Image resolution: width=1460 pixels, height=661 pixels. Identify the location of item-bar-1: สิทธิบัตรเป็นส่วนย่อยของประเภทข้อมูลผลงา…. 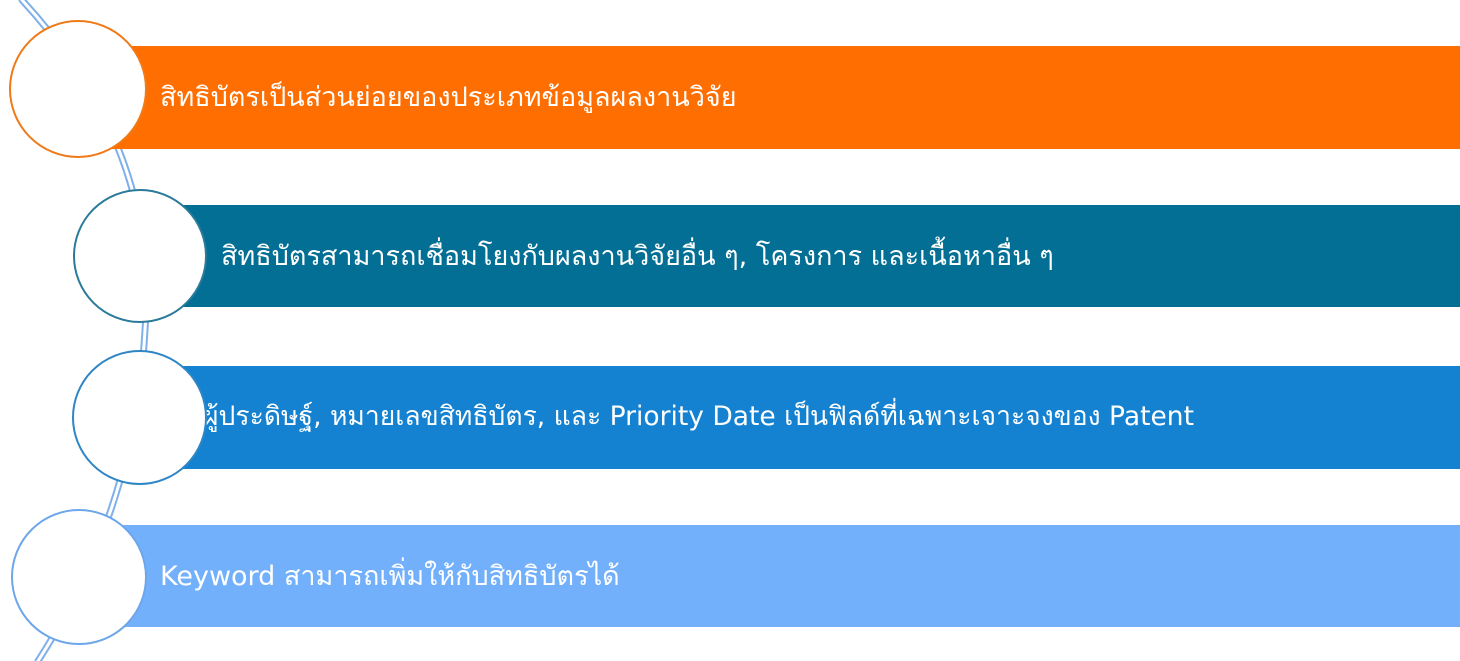
(785, 97).